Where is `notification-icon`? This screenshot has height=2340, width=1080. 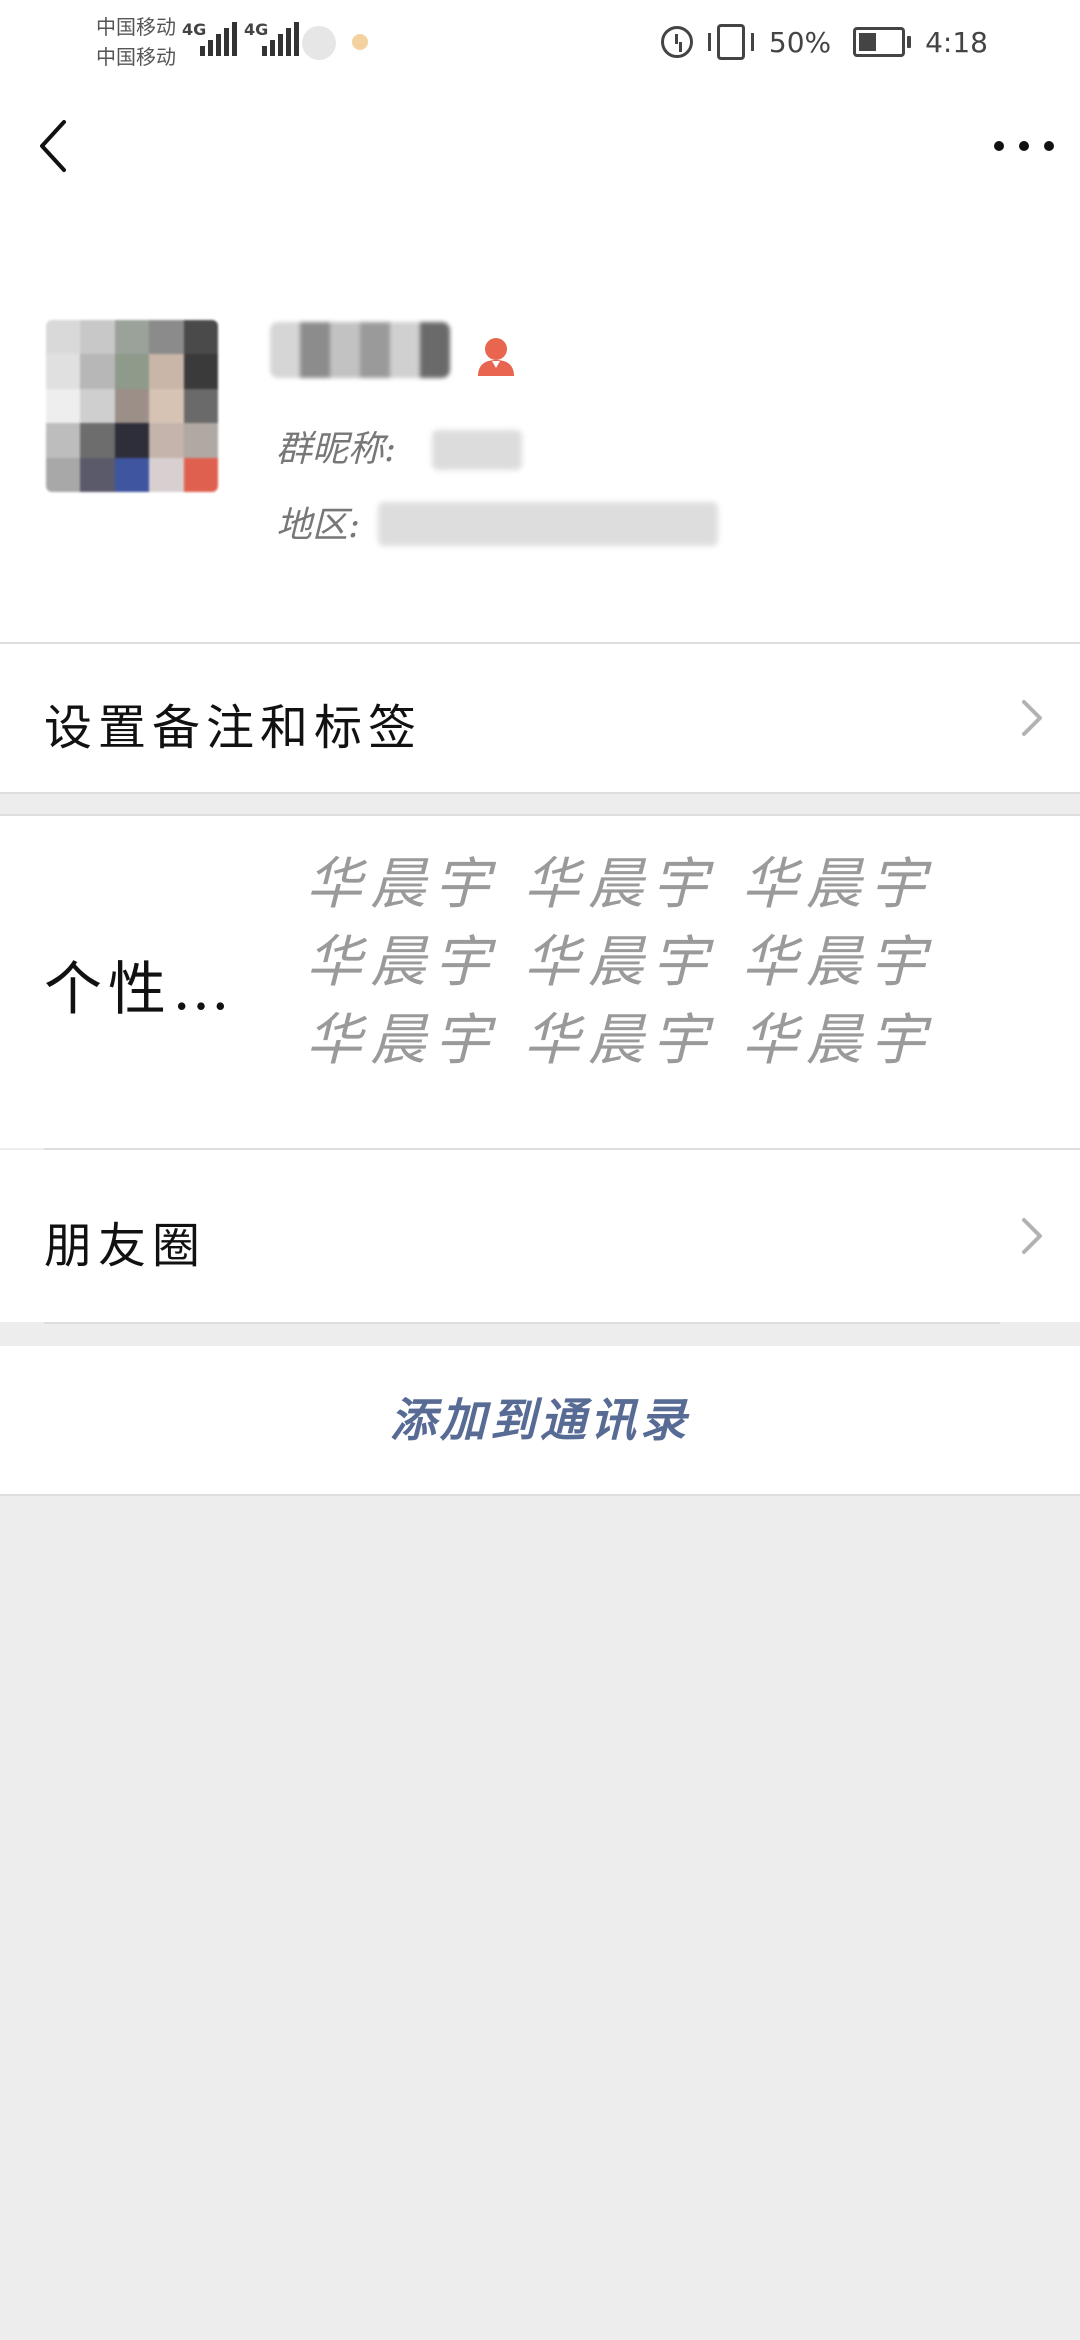
notification-icon is located at coordinates (319, 43).